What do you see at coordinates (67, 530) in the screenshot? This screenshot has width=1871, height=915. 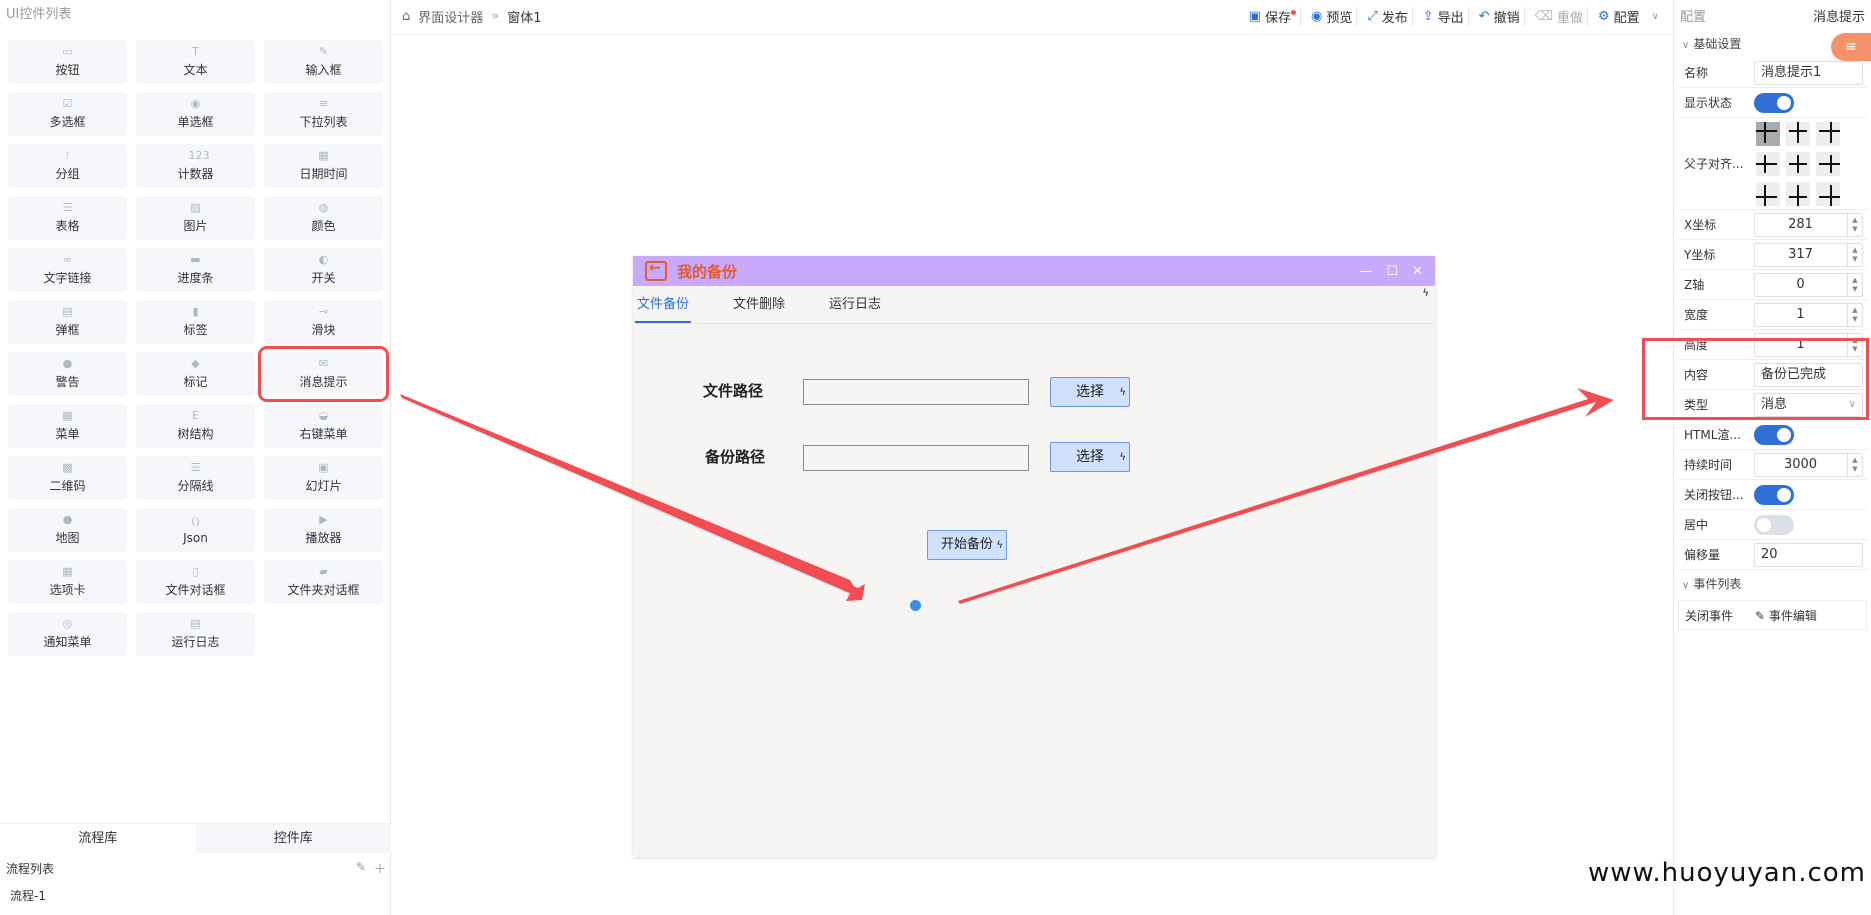 I see `control-item: ● 地图` at bounding box center [67, 530].